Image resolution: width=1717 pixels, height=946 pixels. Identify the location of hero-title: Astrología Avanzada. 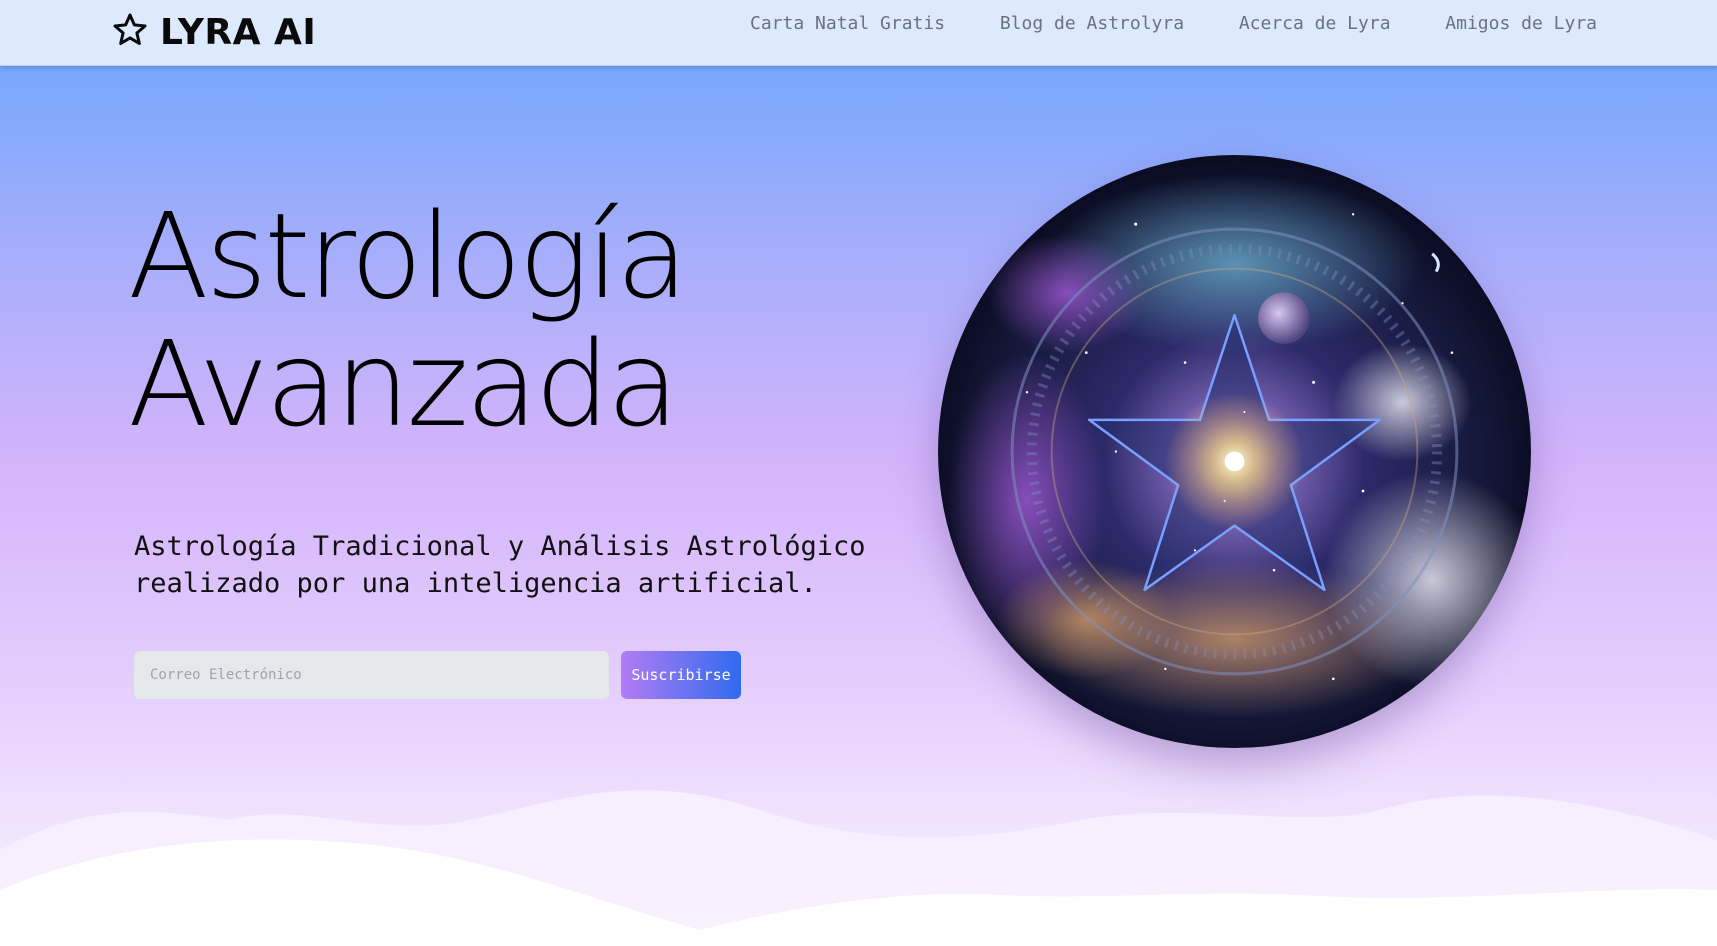
(408, 320).